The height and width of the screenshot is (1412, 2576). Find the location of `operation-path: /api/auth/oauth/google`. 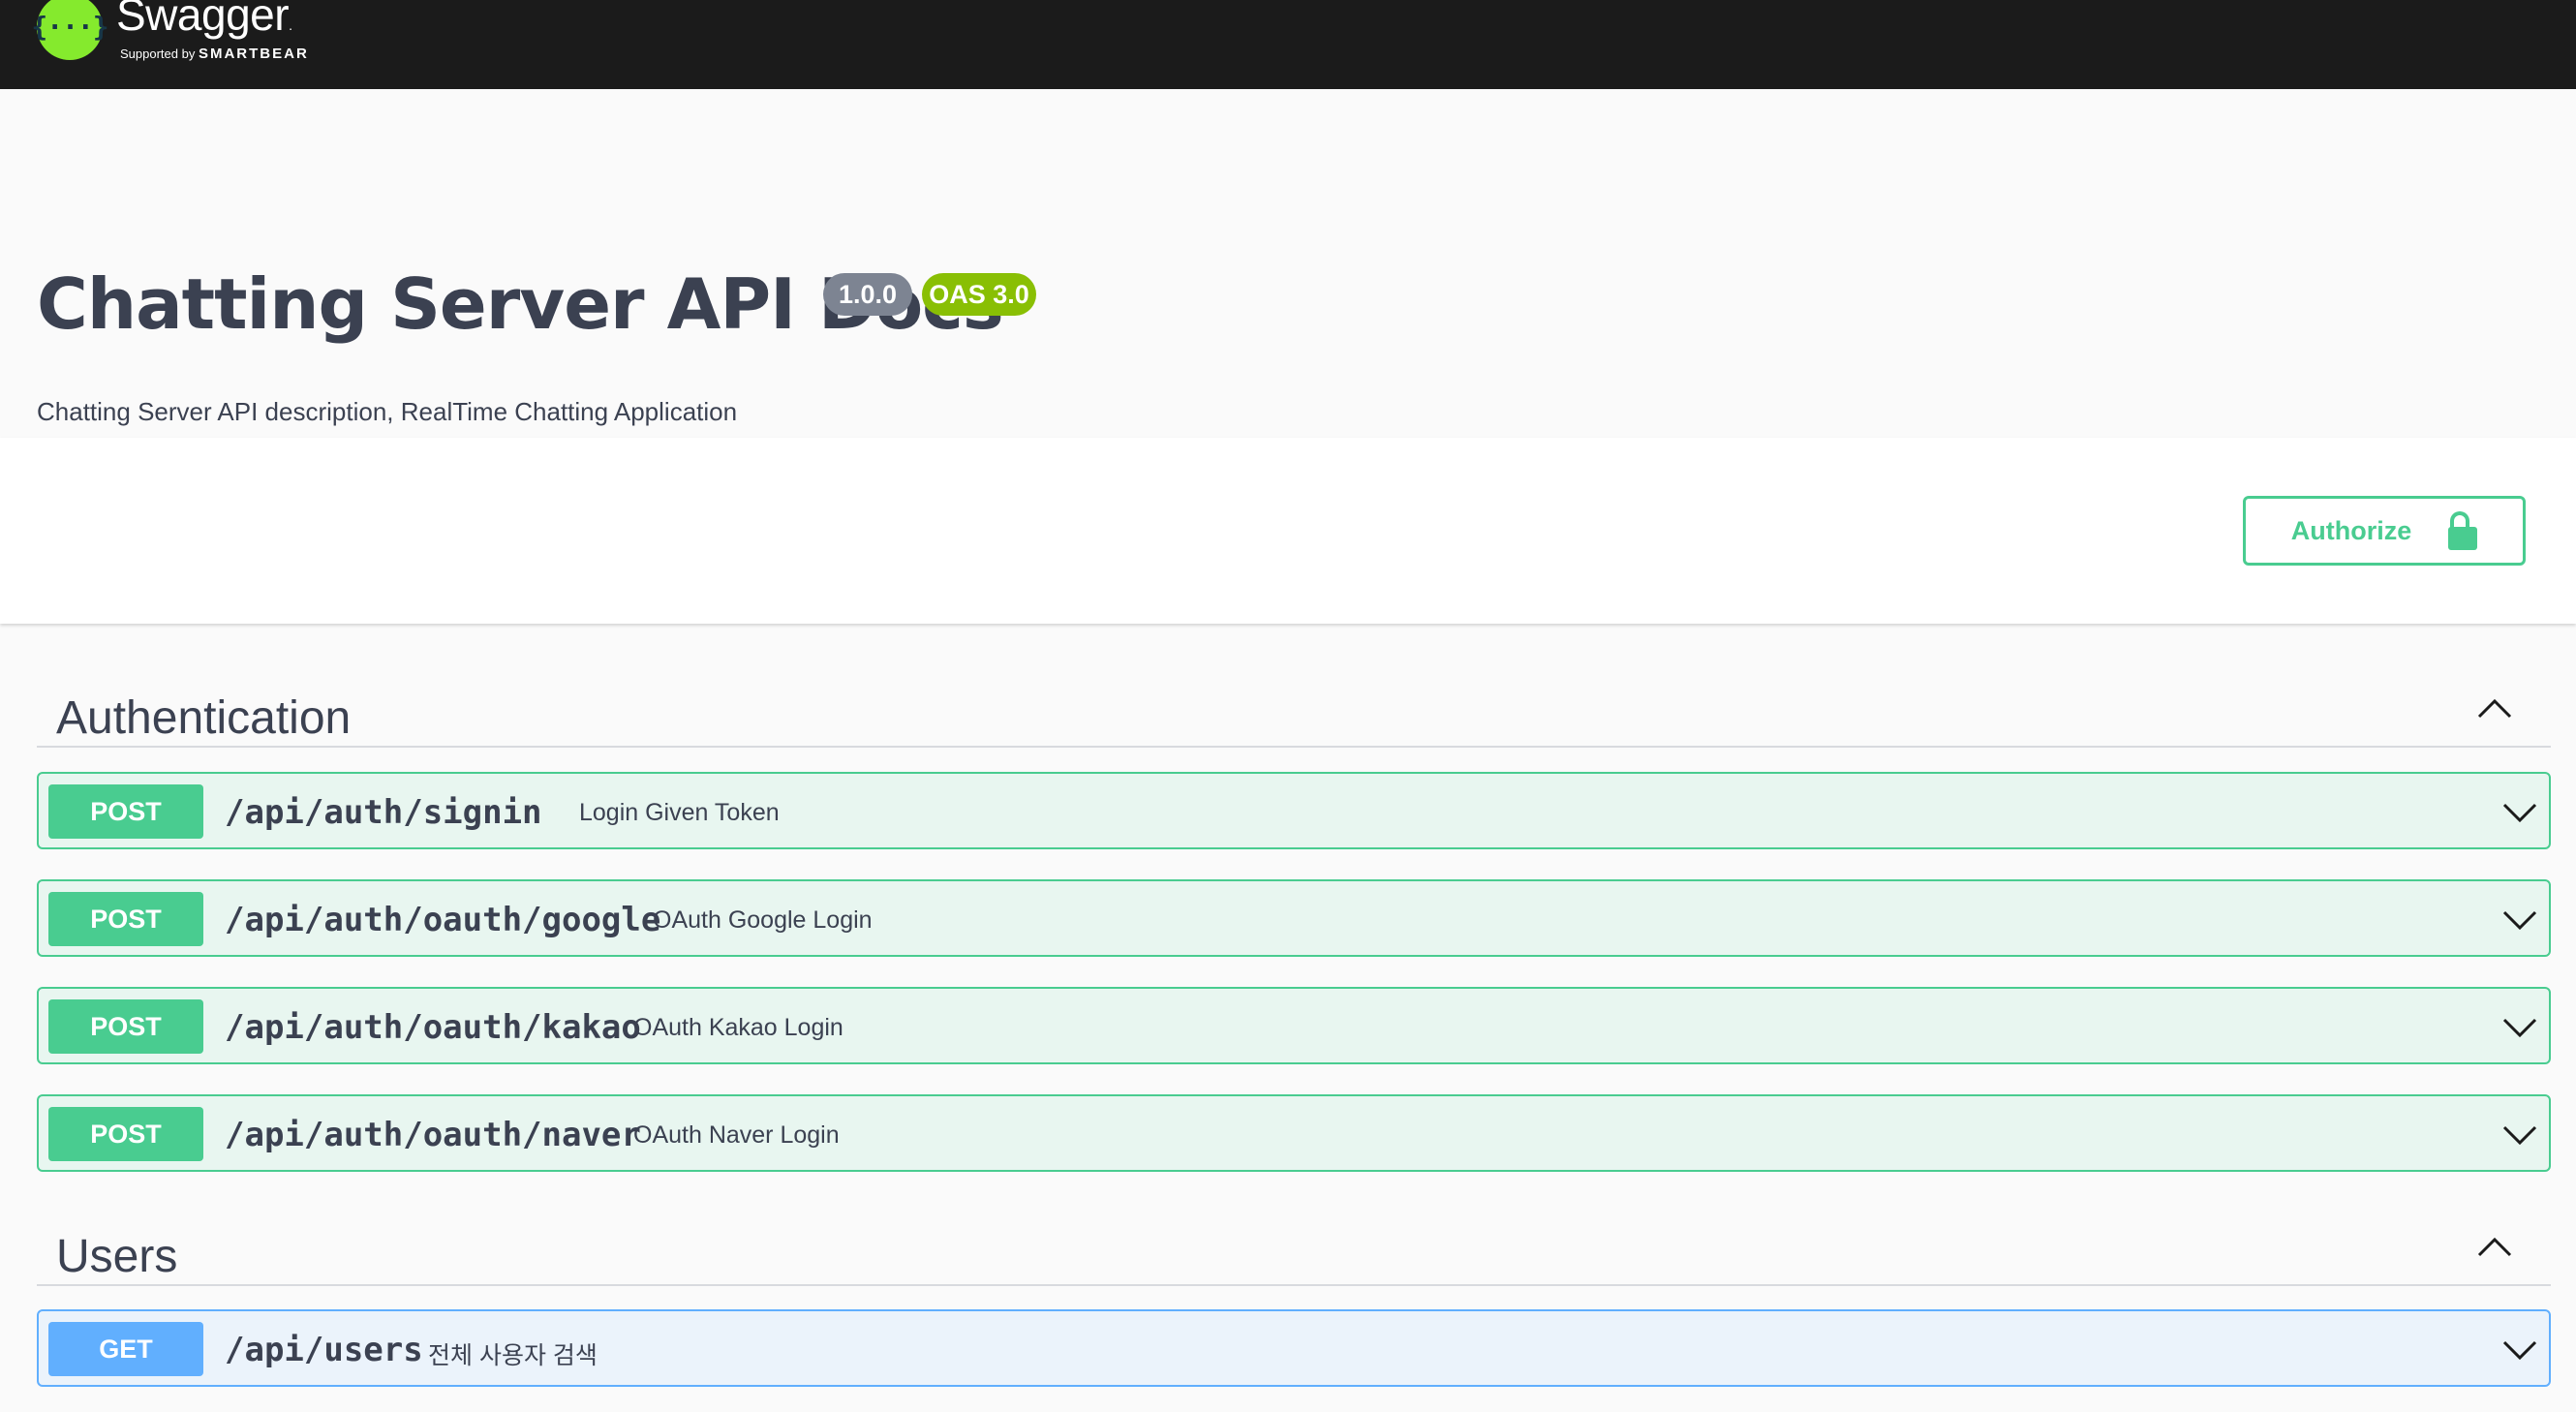

operation-path: /api/auth/oauth/google is located at coordinates (443, 920).